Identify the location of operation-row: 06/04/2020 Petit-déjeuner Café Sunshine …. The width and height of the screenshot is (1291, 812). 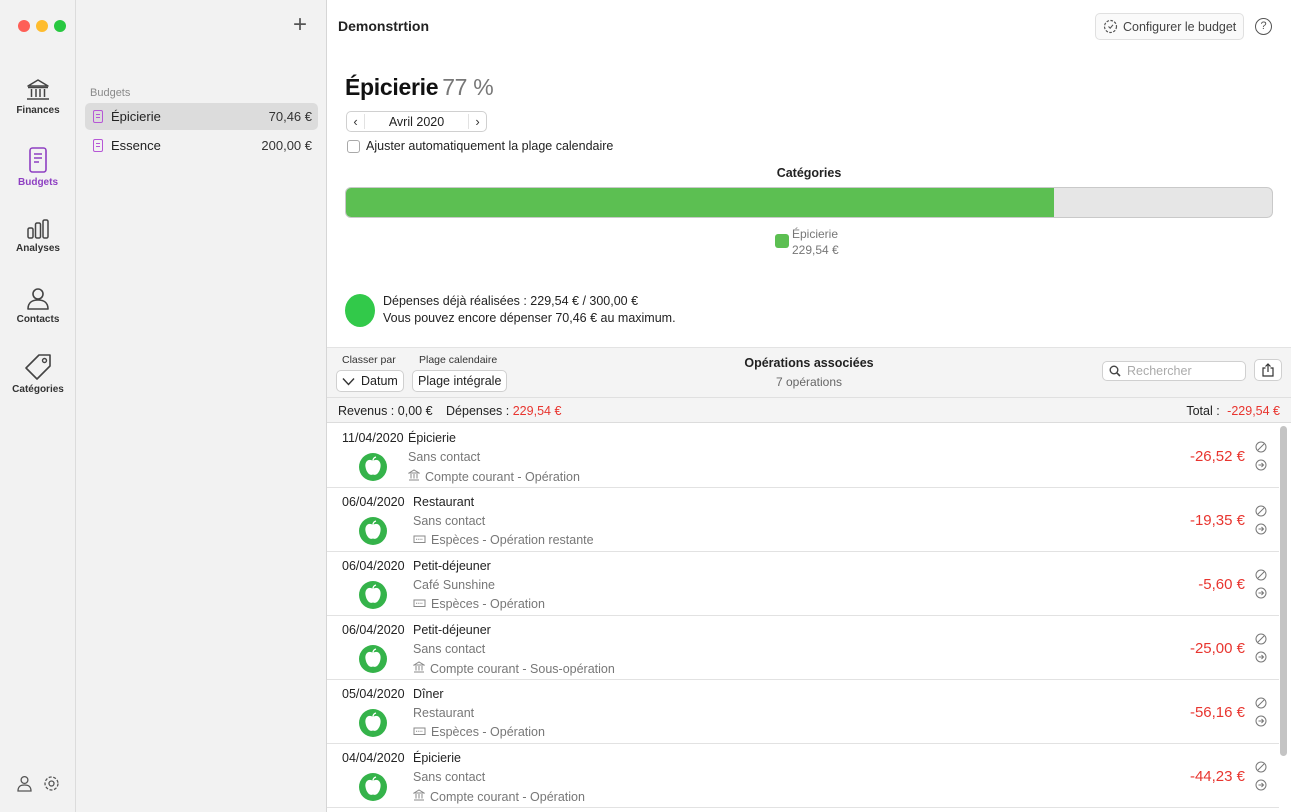
(803, 584).